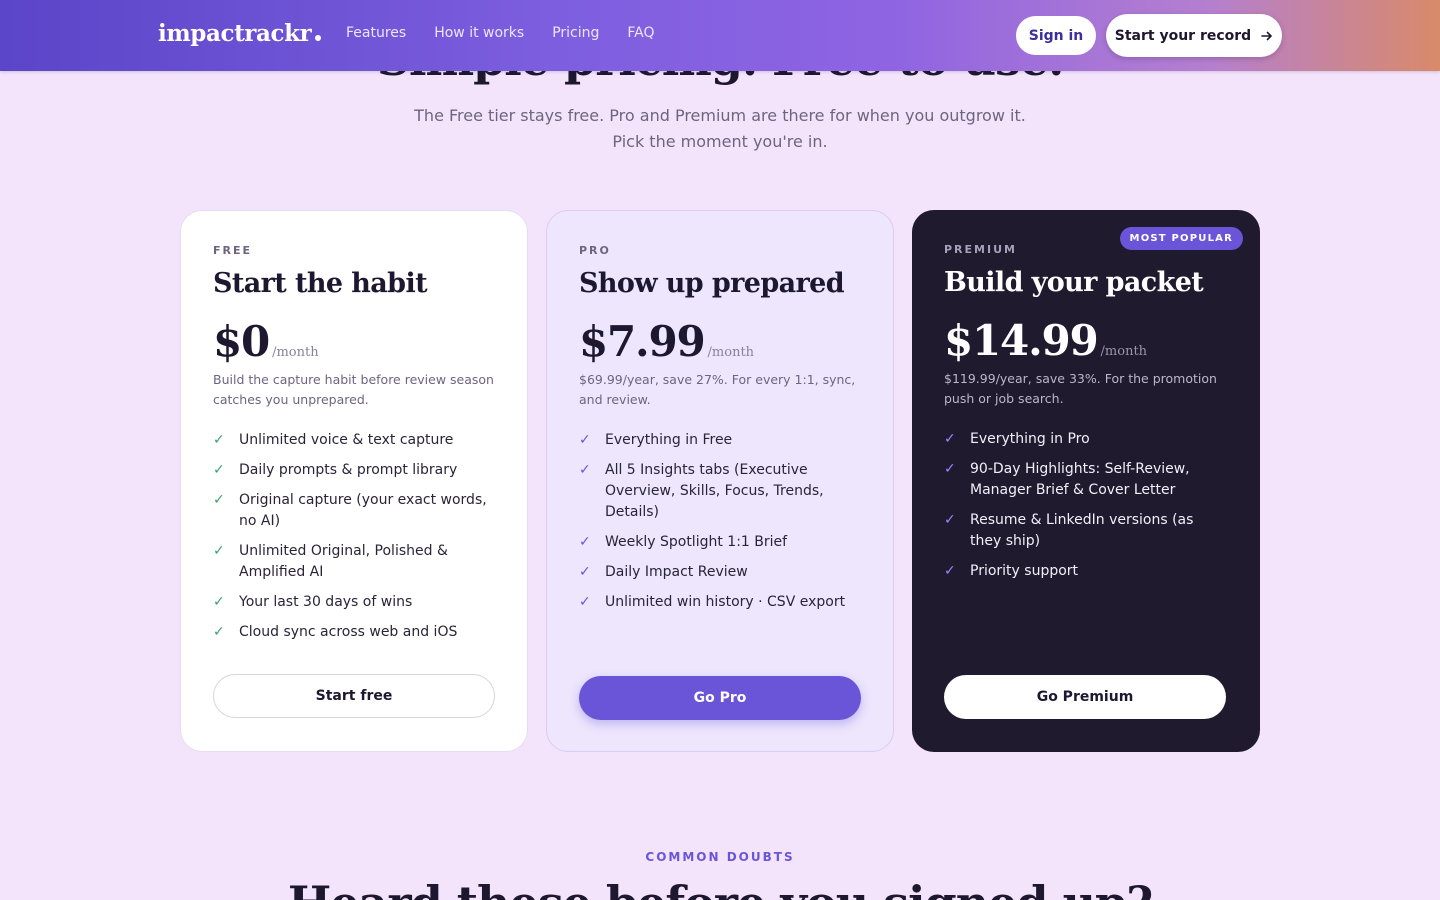  I want to click on feature-text: Daily Impact Review, so click(676, 572).